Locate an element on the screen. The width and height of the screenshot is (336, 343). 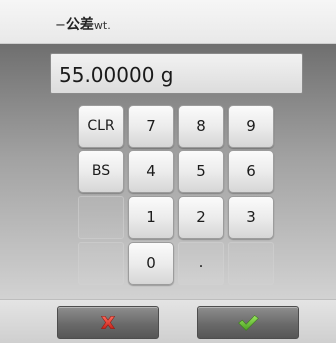
title-main: 公差 is located at coordinates (79, 25).